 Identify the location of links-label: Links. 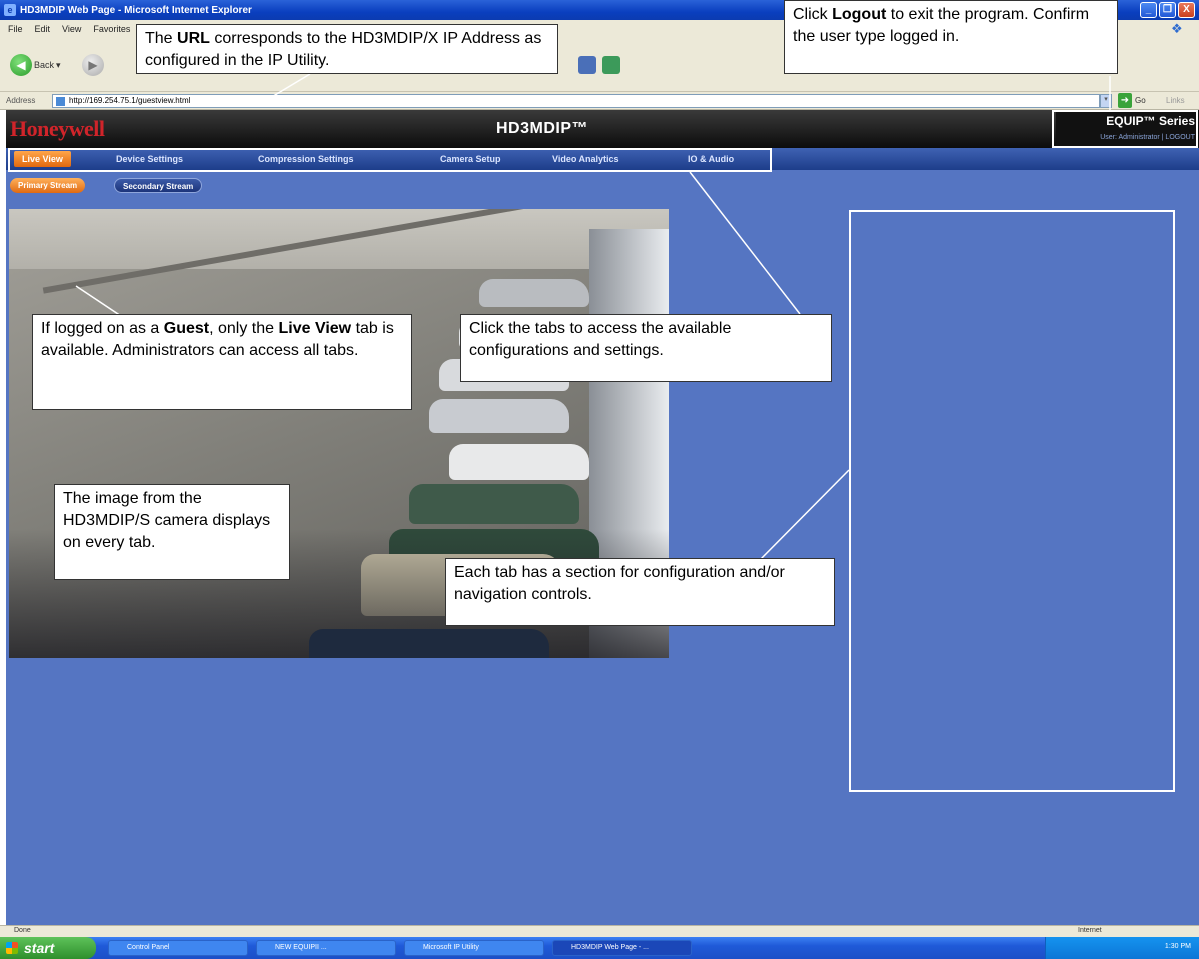
(1175, 100).